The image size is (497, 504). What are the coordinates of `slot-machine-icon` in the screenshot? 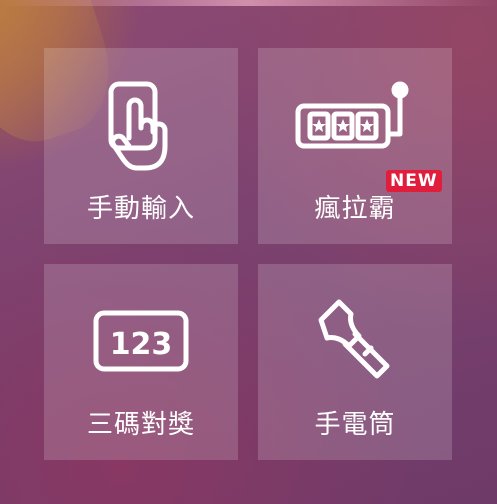 It's located at (355, 126).